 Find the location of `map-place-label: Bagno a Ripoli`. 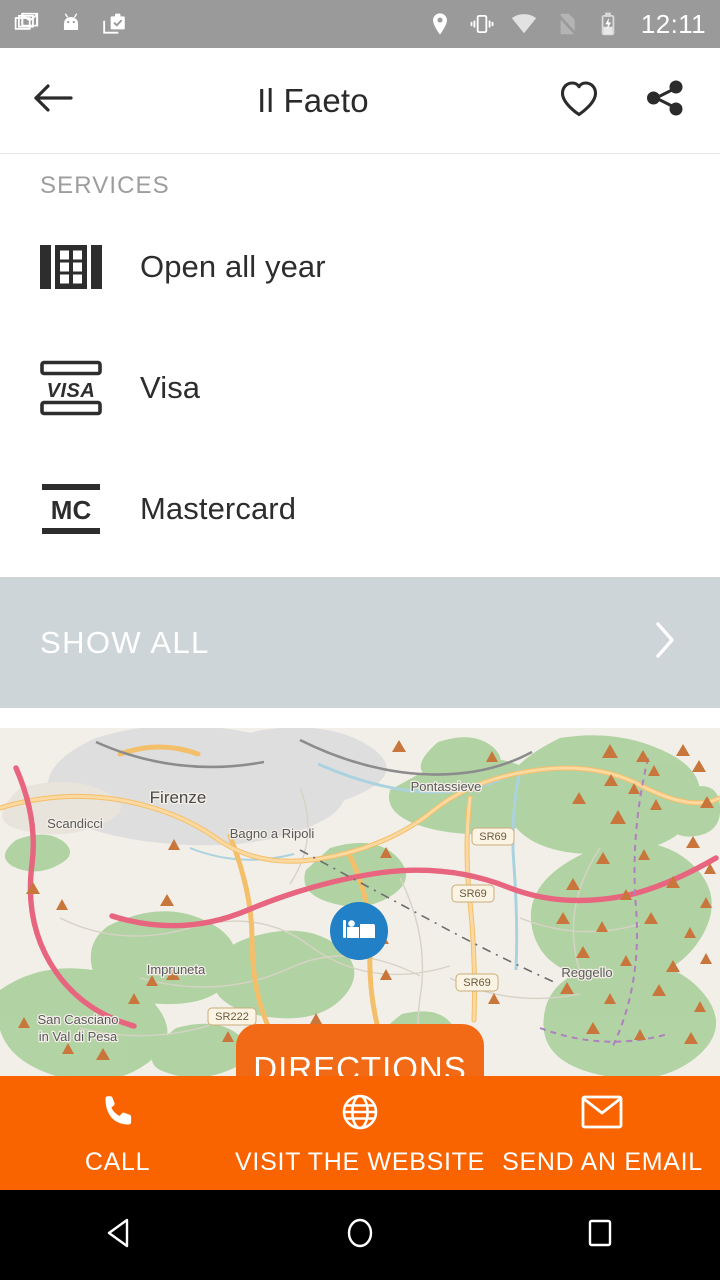

map-place-label: Bagno a Ripoli is located at coordinates (272, 833).